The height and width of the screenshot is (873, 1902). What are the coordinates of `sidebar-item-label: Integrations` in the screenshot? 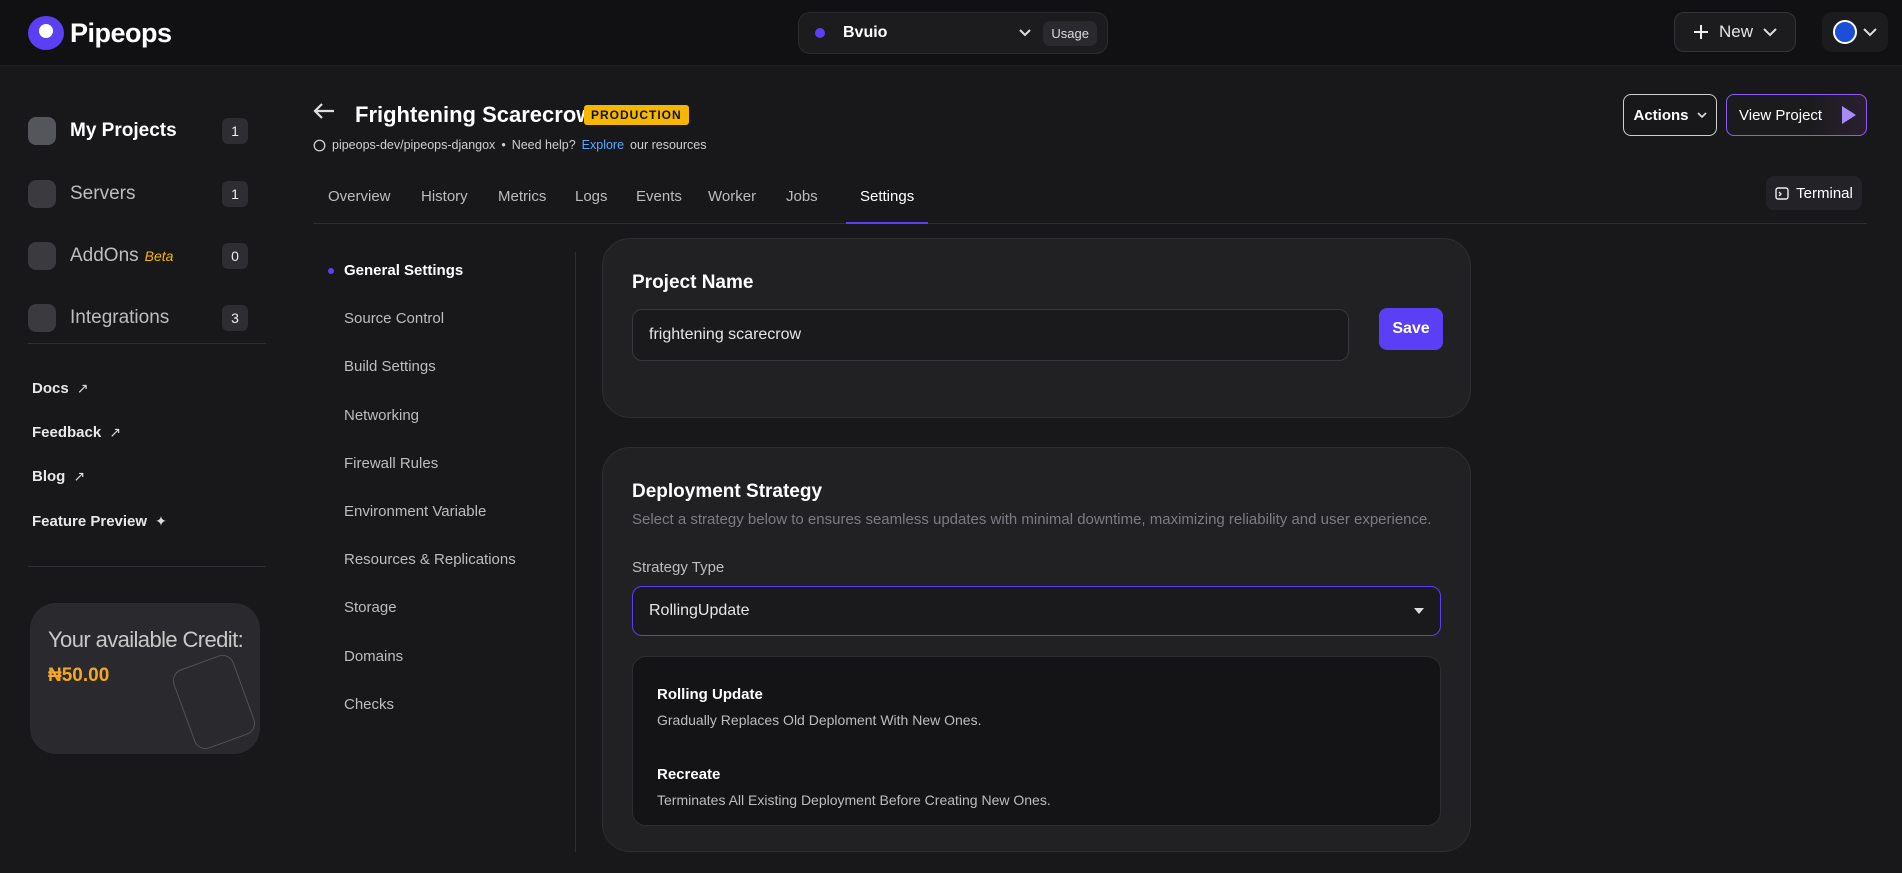 It's located at (120, 317).